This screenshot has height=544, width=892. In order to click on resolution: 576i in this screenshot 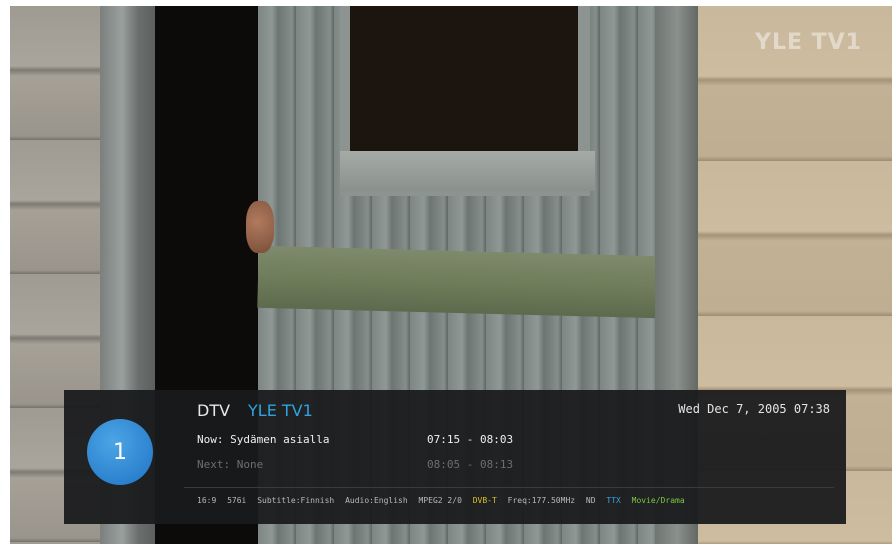, I will do `click(237, 500)`.